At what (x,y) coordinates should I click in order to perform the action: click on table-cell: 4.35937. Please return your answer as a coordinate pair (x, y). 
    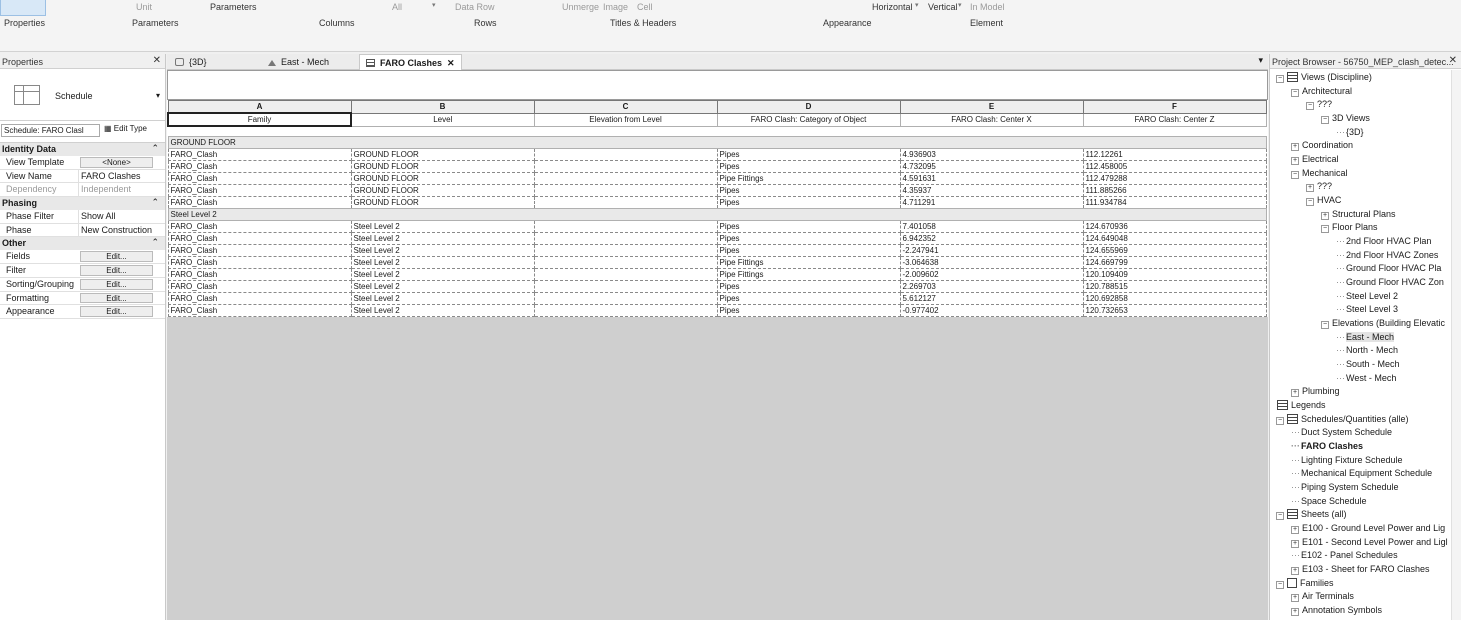
    Looking at the image, I should click on (991, 190).